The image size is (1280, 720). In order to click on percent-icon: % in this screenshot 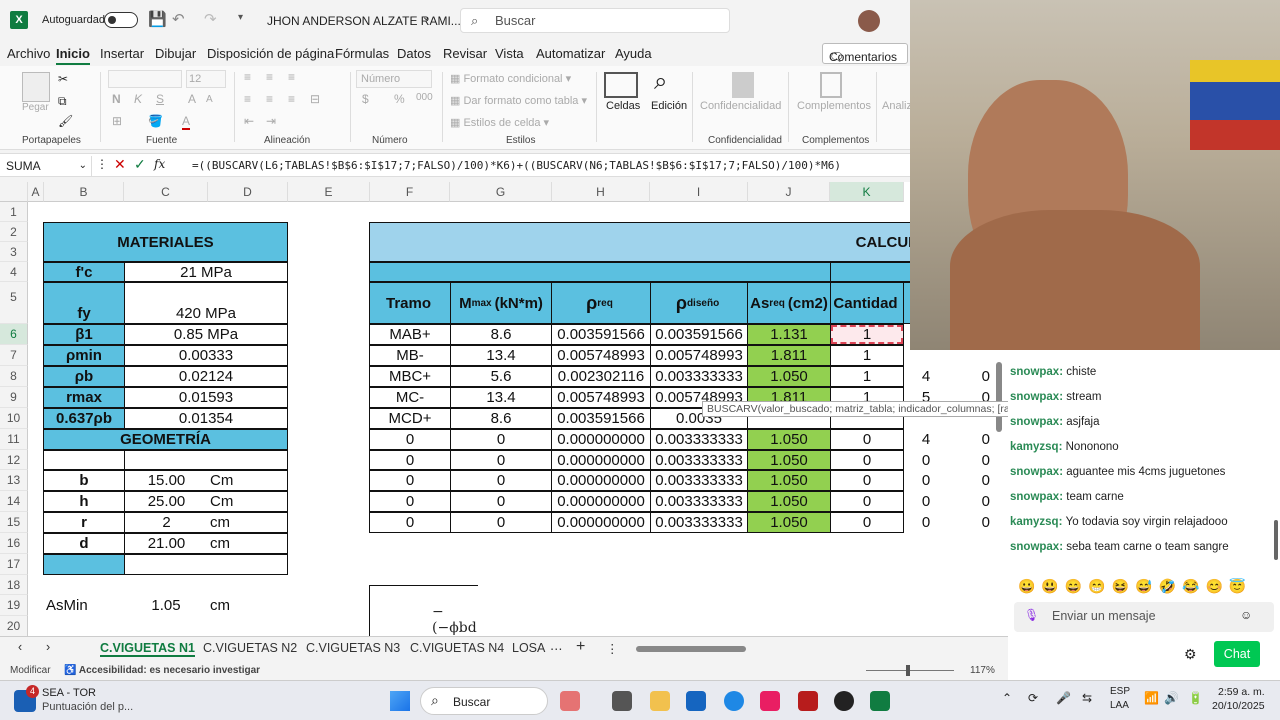, I will do `click(399, 99)`.